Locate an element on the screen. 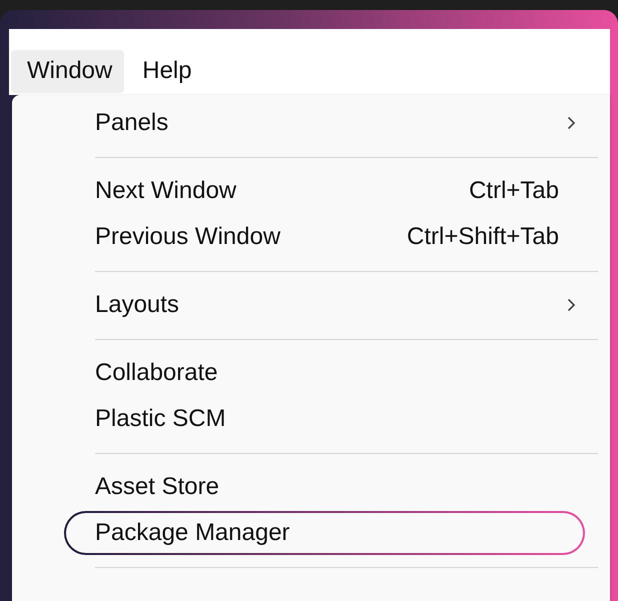 The width and height of the screenshot is (618, 601). menubar-item: Help is located at coordinates (165, 71).